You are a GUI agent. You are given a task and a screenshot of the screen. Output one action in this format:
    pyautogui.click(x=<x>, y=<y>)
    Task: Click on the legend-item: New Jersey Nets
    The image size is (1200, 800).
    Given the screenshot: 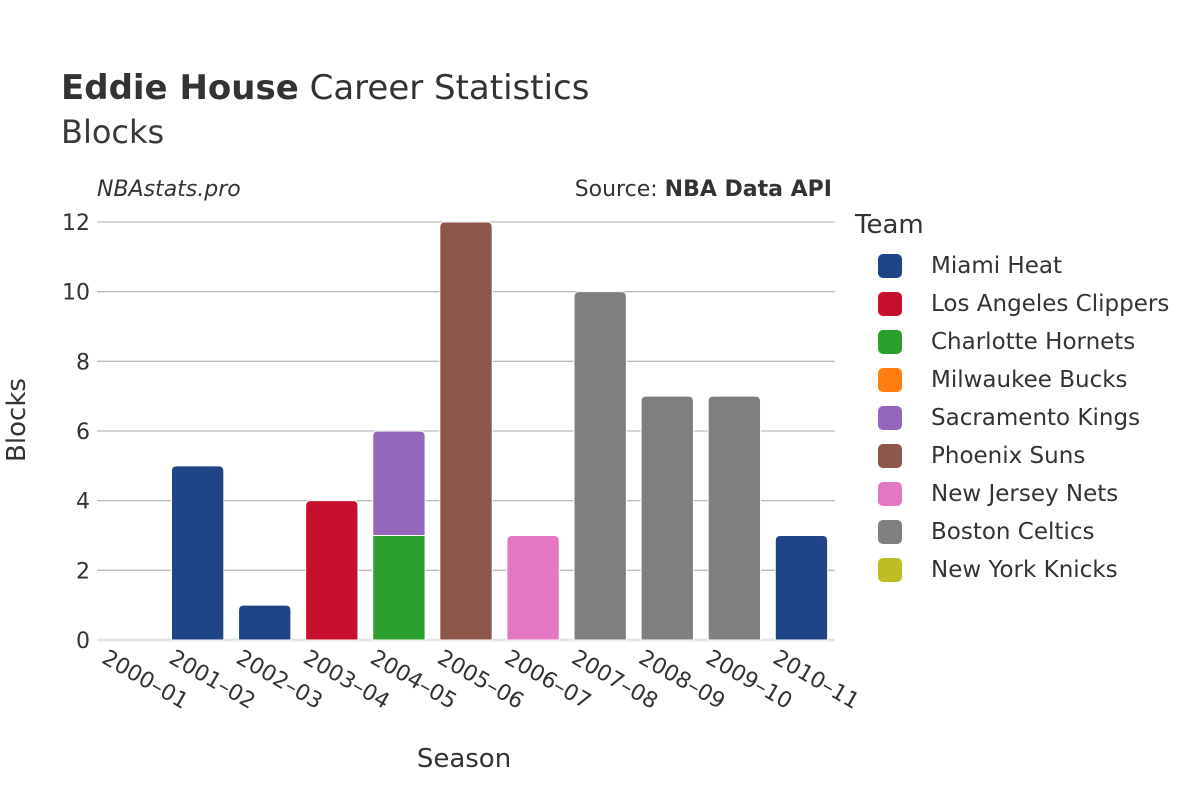 What is the action you would take?
    pyautogui.click(x=998, y=494)
    